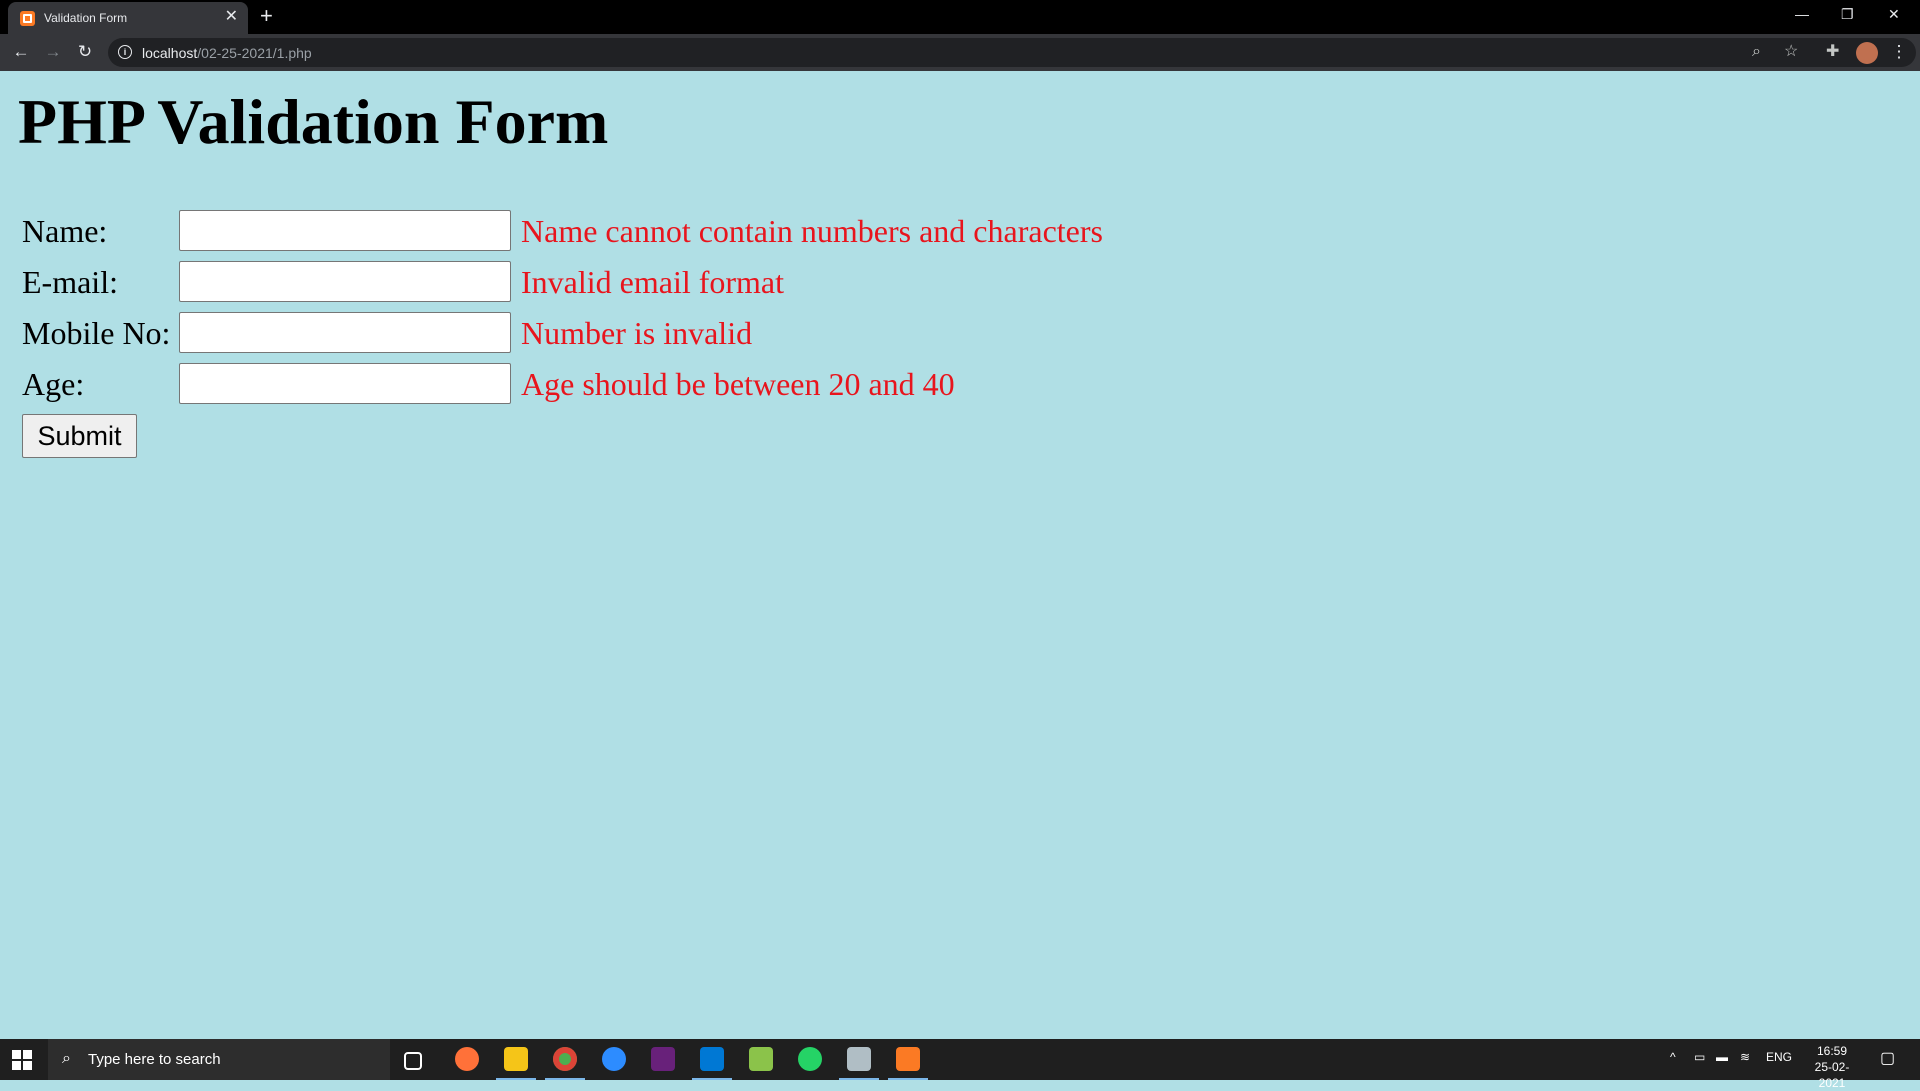 Image resolution: width=1920 pixels, height=1091 pixels. I want to click on task-view-icon, so click(413, 1061).